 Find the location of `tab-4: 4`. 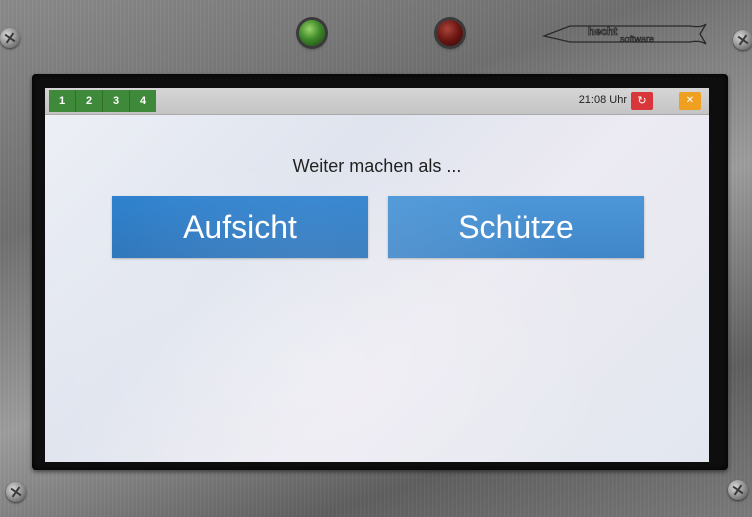

tab-4: 4 is located at coordinates (143, 101).